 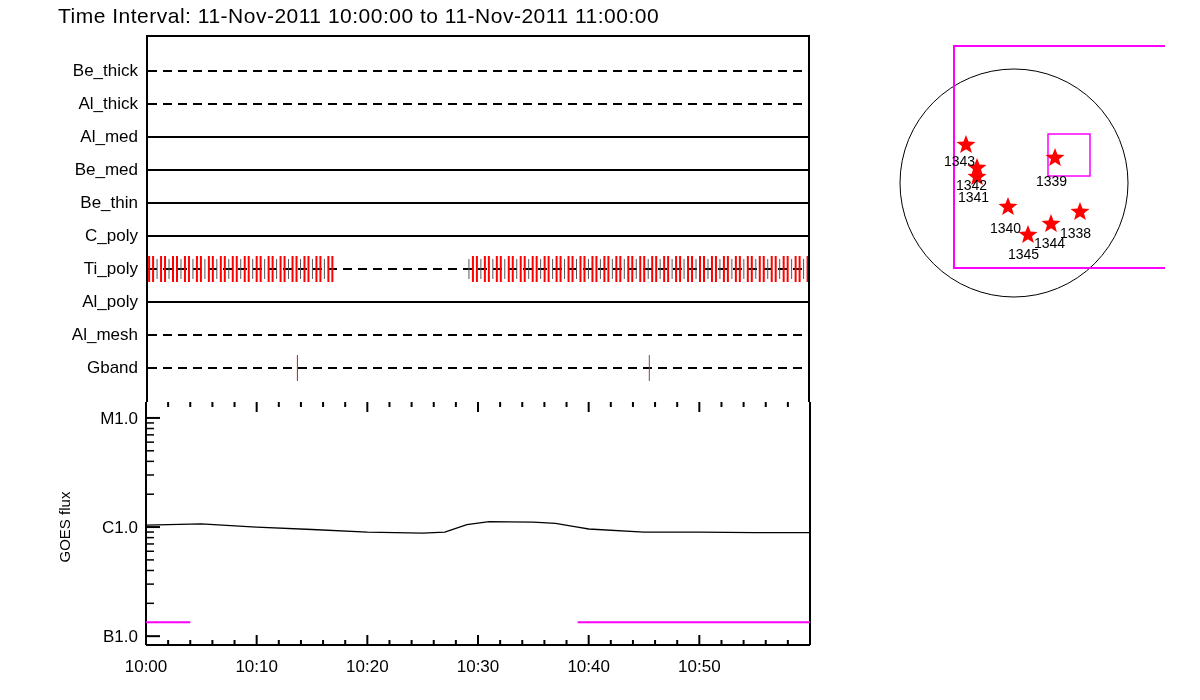 I want to click on filter-label: Be_thin, so click(x=109, y=202).